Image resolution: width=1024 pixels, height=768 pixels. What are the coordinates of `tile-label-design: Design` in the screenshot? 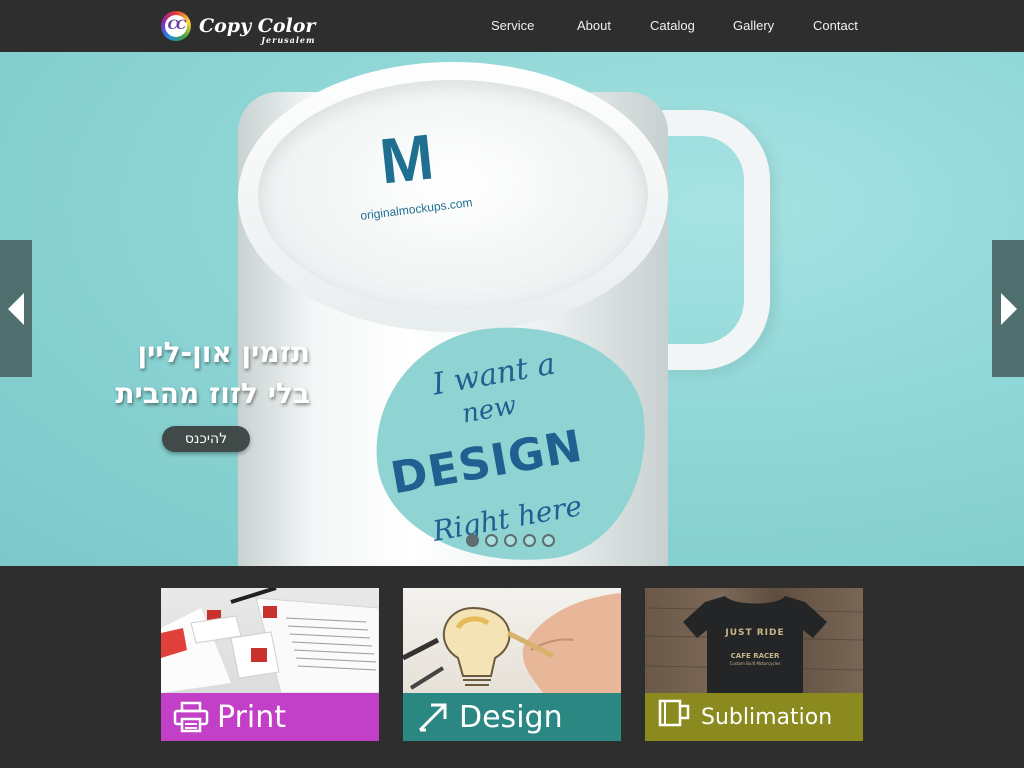 It's located at (511, 717).